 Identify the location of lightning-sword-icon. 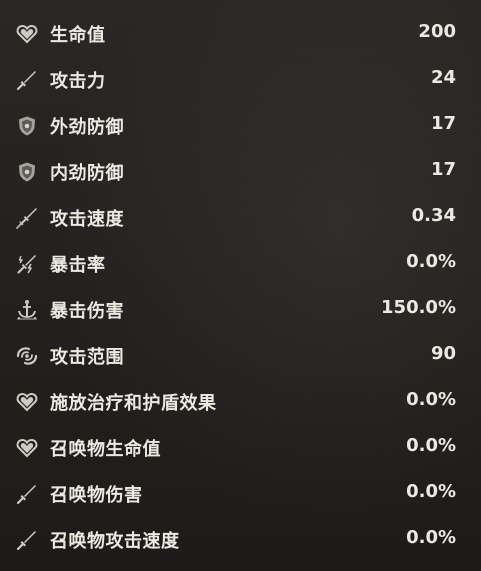
(27, 264).